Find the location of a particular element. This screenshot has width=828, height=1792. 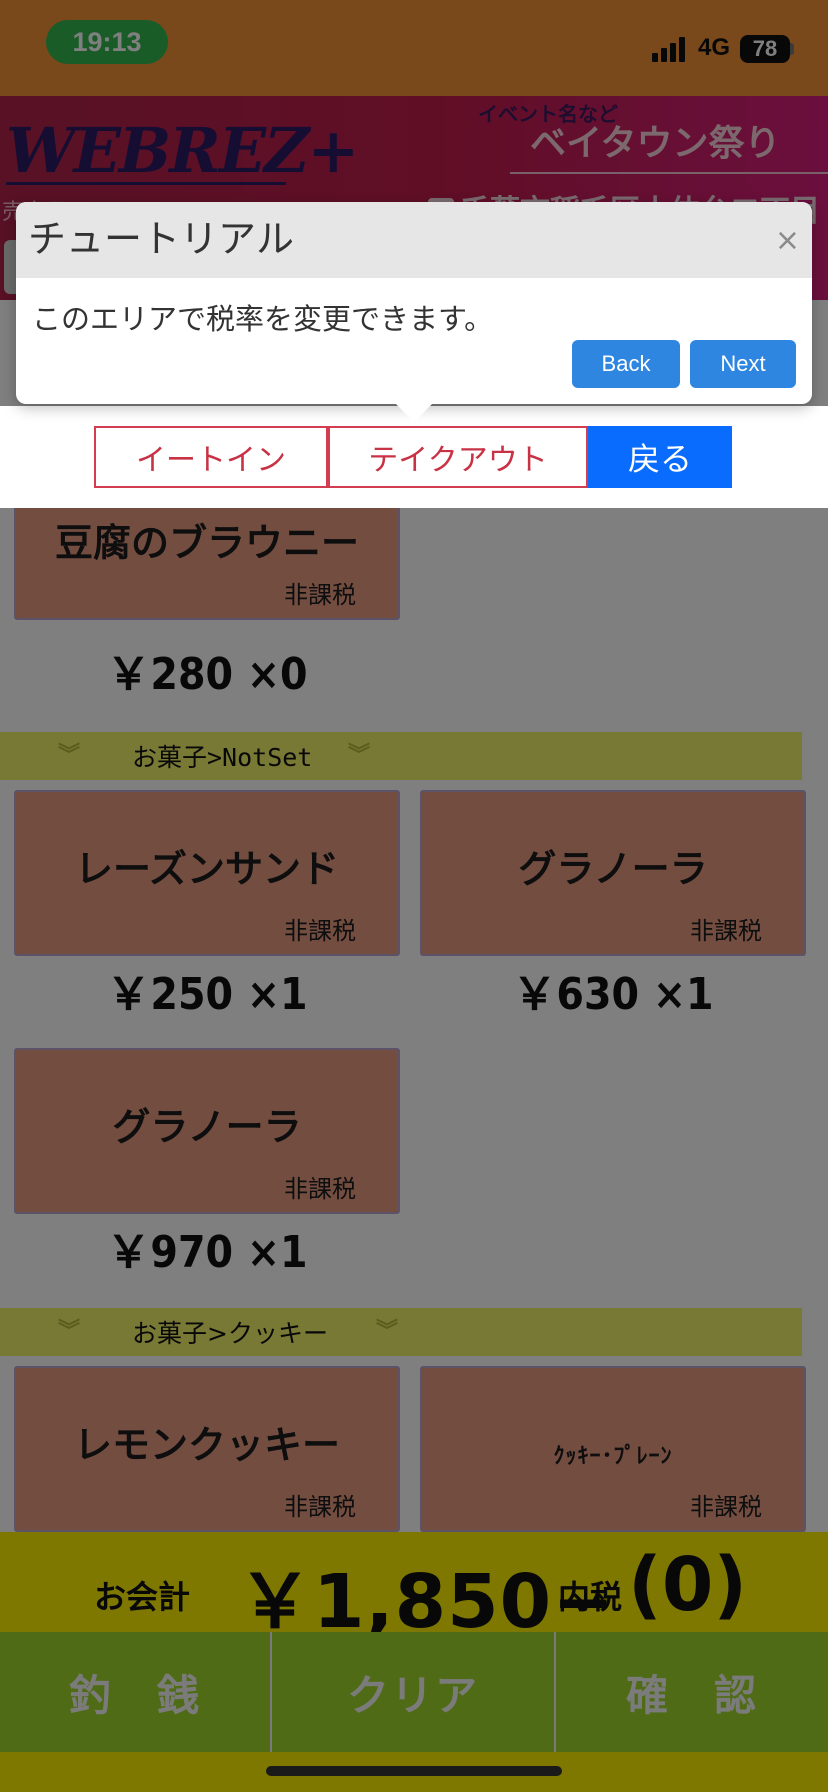

tutorial-next-button: Next is located at coordinates (743, 364).